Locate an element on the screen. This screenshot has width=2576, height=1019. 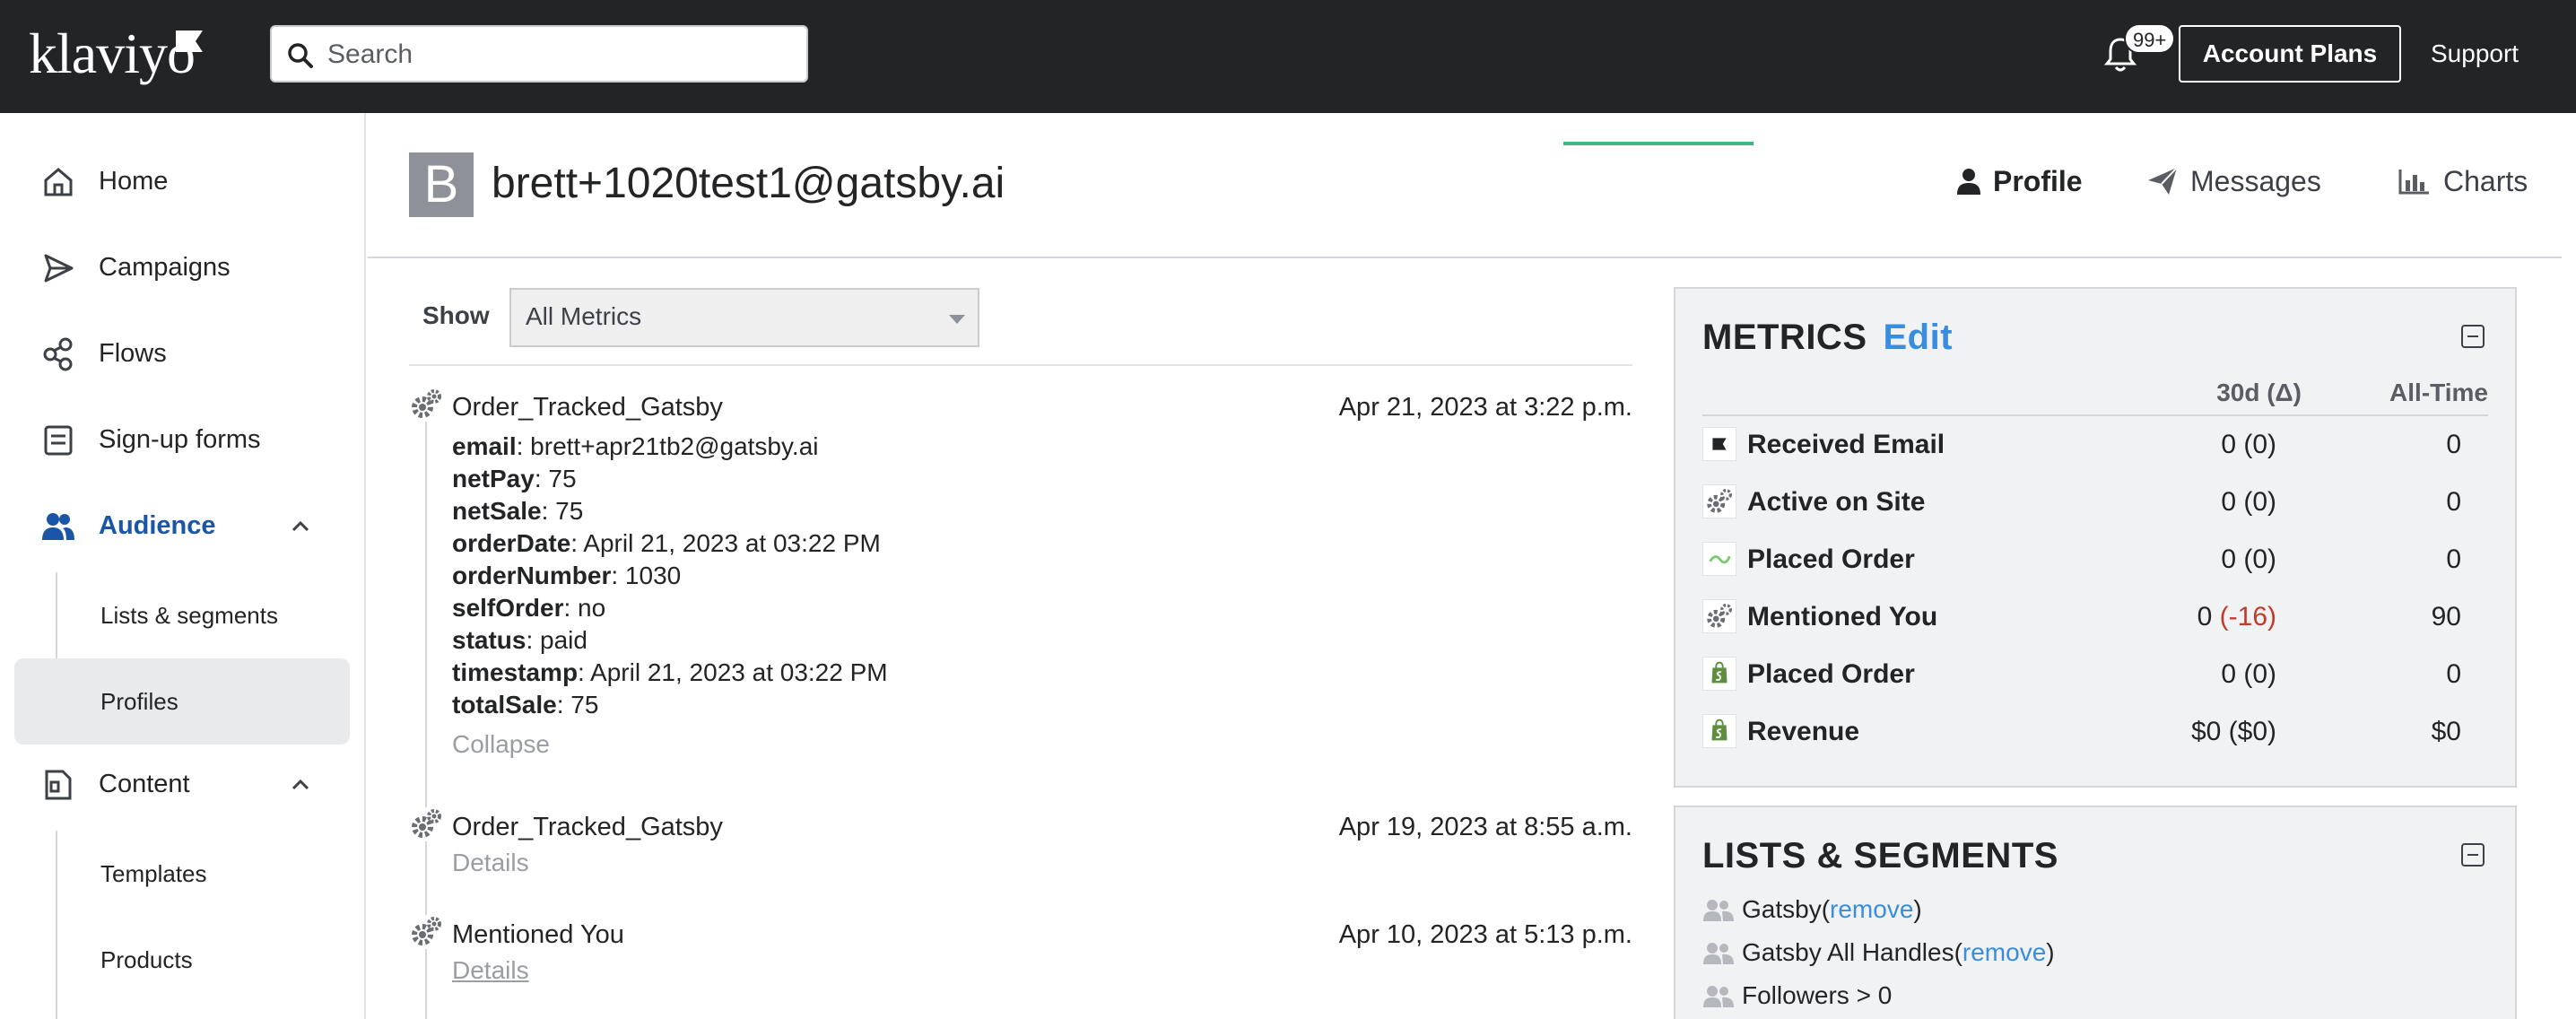
event-property: orderDate: April 21, 2023 at 03:22 PM is located at coordinates (670, 543).